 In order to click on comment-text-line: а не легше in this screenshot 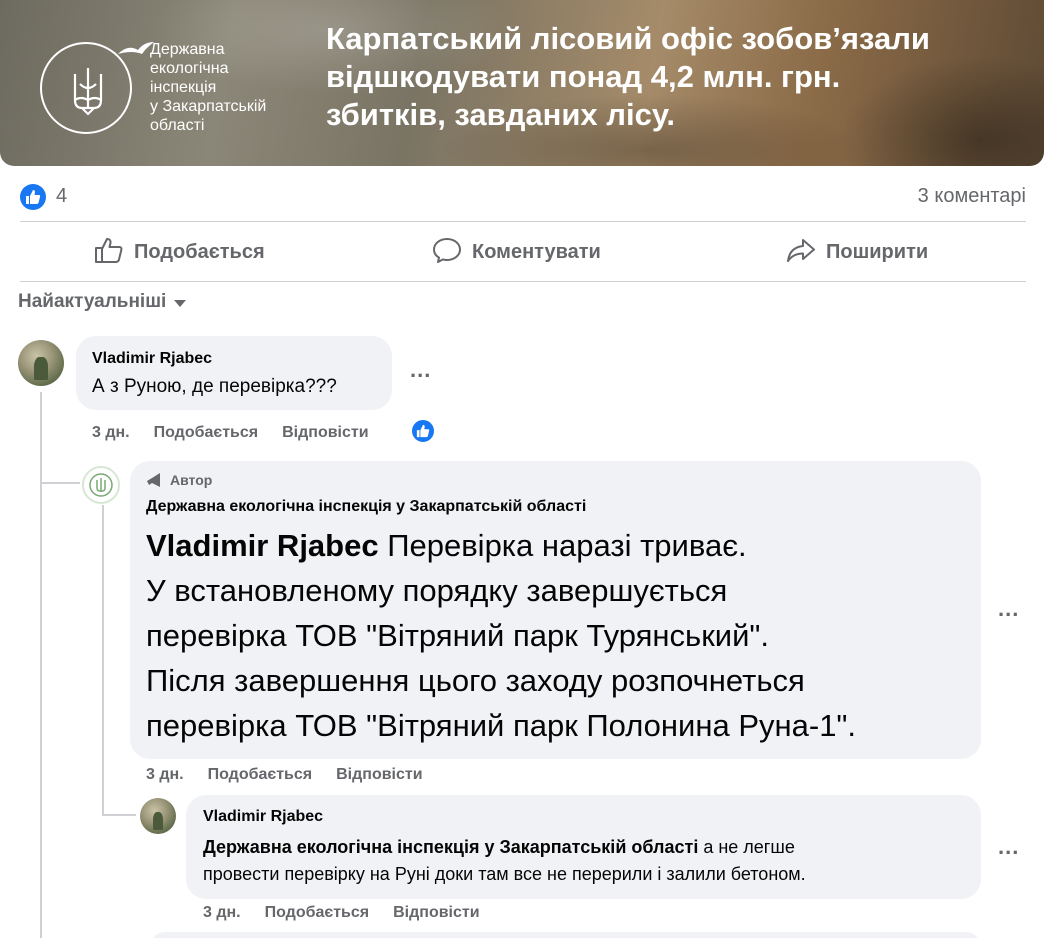, I will do `click(746, 847)`.